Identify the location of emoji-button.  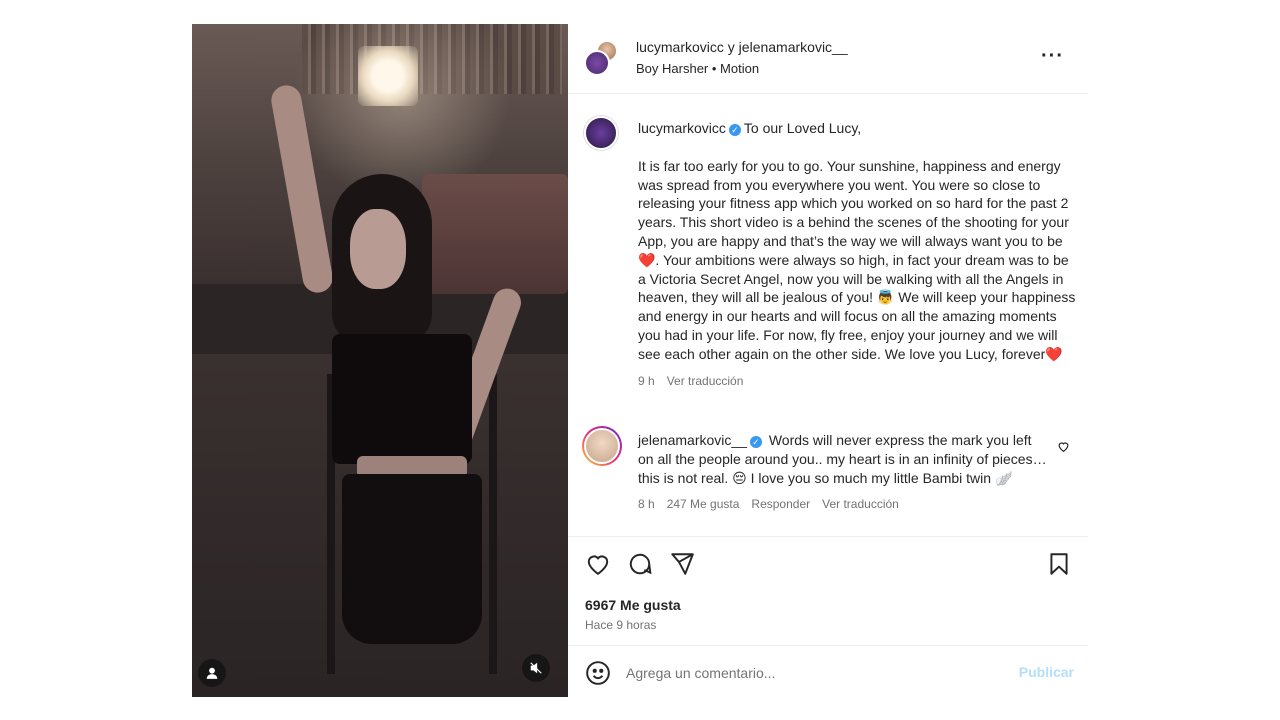
(598, 673).